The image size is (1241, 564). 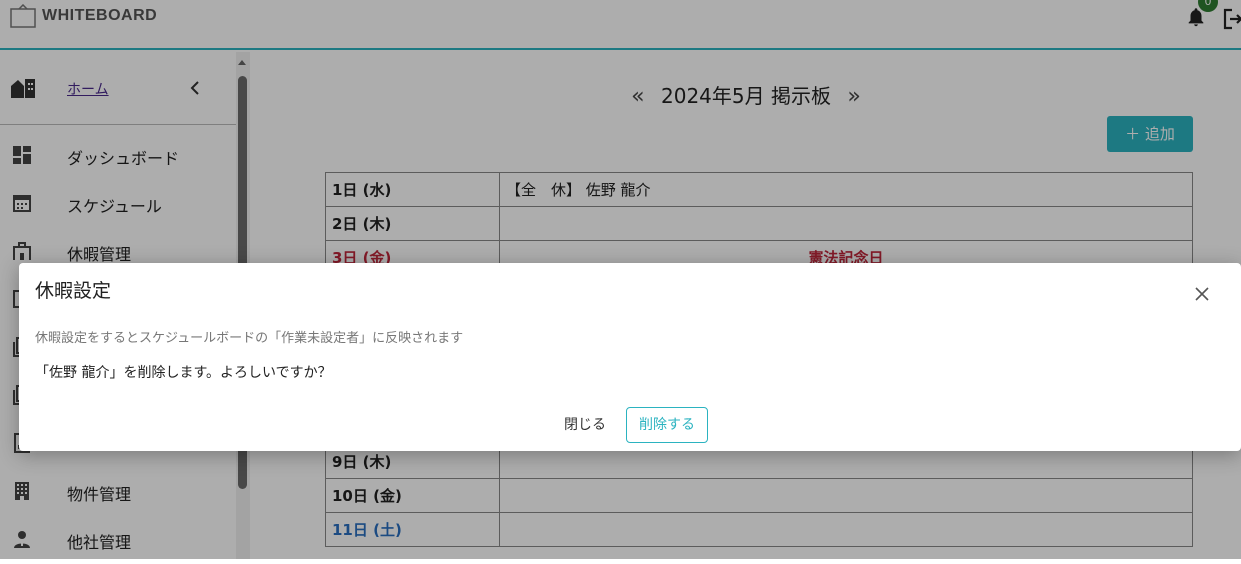 I want to click on close-button: 閉じる, so click(x=585, y=425).